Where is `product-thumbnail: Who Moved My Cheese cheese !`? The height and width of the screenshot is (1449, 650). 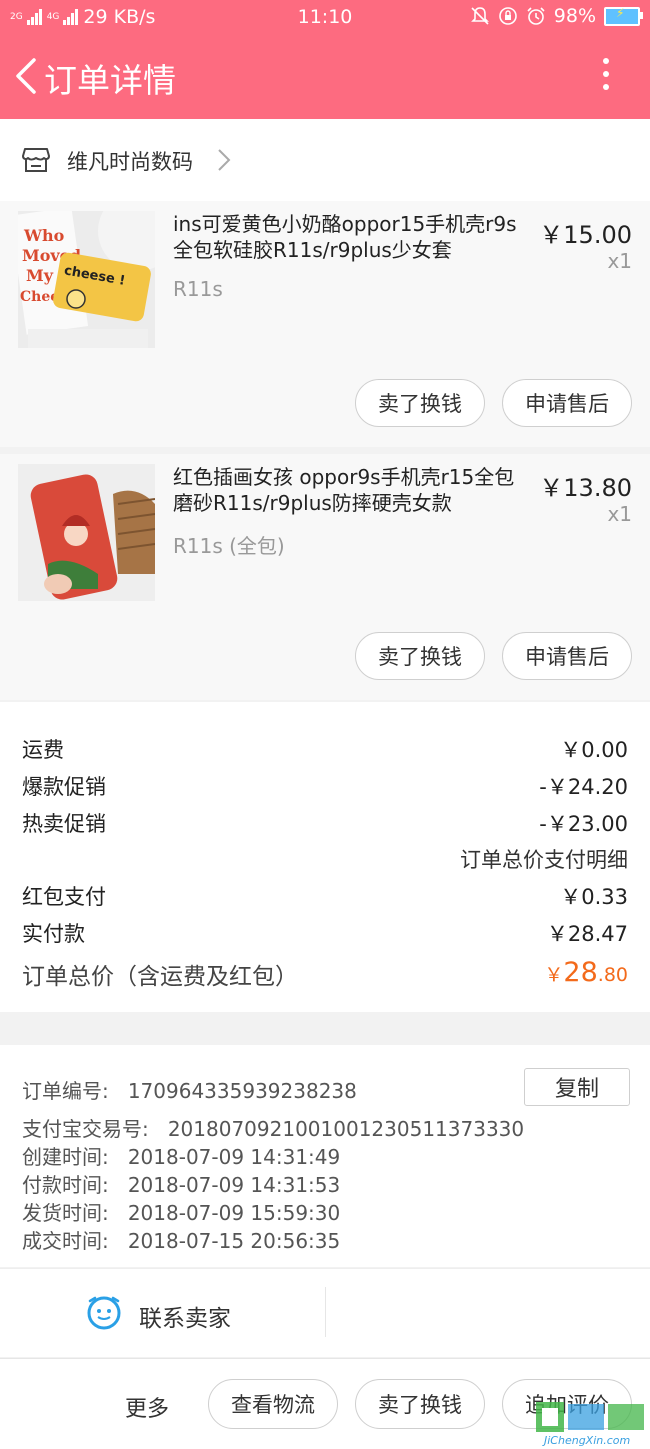
product-thumbnail: Who Moved My Cheese cheese ! is located at coordinates (86, 279).